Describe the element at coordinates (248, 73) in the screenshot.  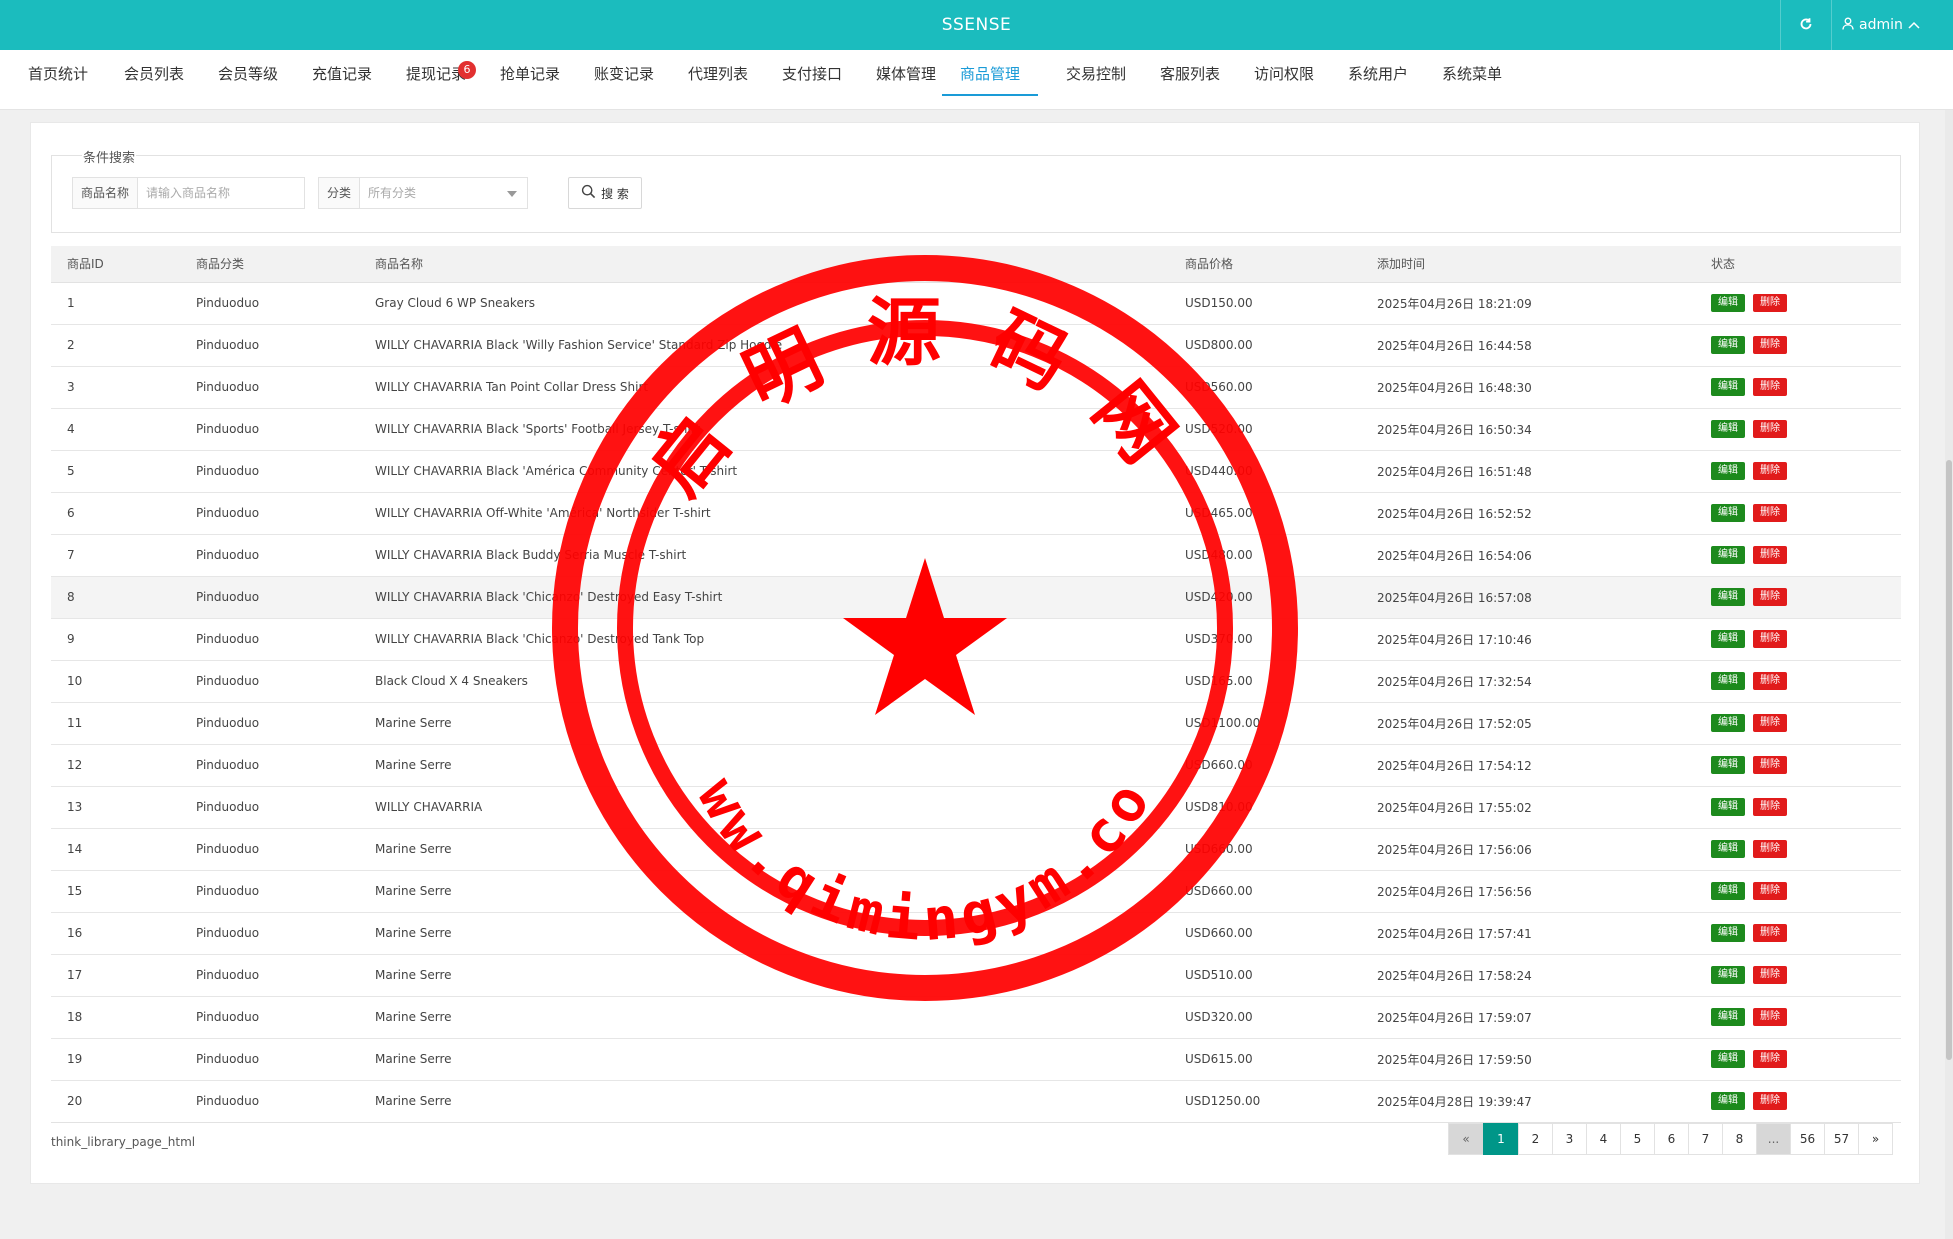
I see `nav-tab-3: 会员等级` at that location.